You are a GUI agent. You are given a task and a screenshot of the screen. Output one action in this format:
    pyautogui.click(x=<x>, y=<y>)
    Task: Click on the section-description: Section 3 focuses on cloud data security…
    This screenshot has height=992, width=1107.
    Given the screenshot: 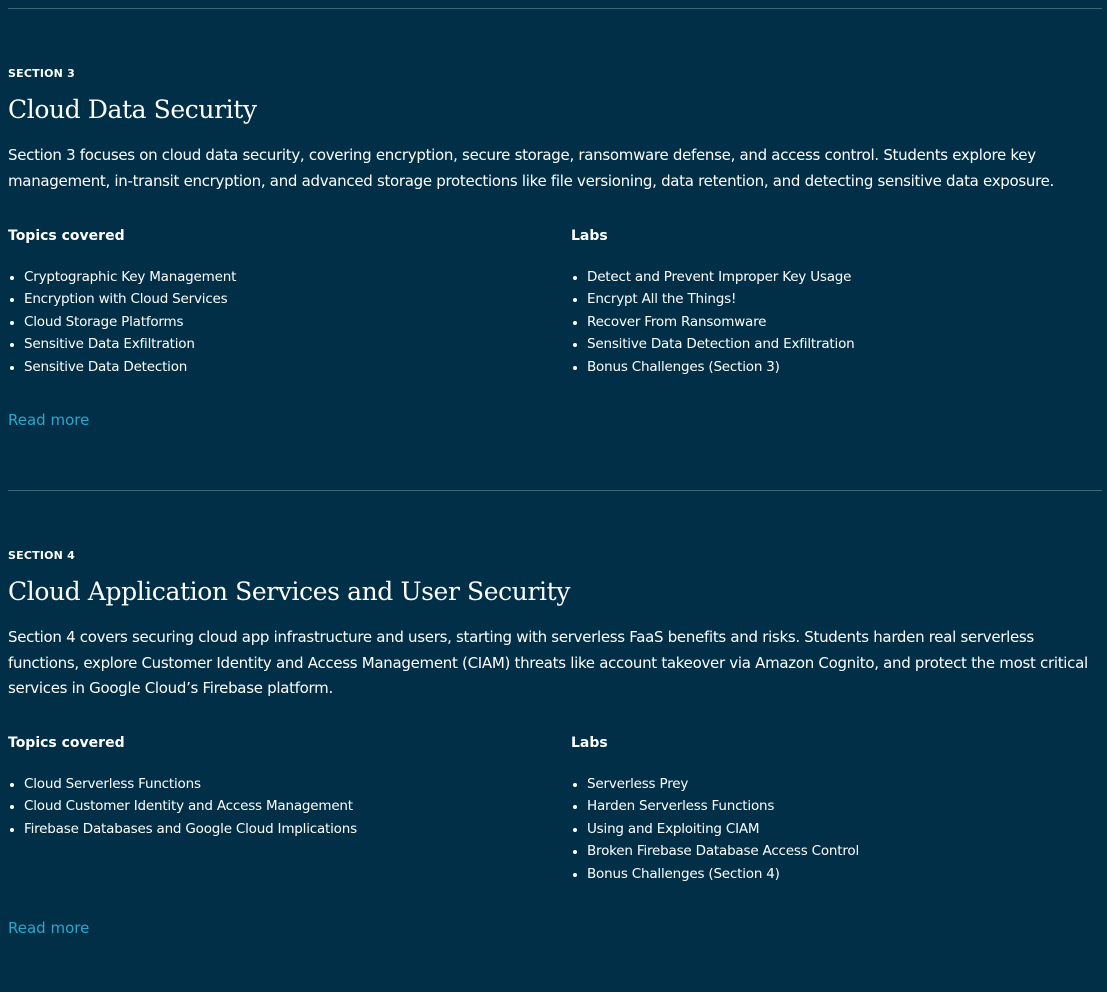 What is the action you would take?
    pyautogui.click(x=531, y=168)
    